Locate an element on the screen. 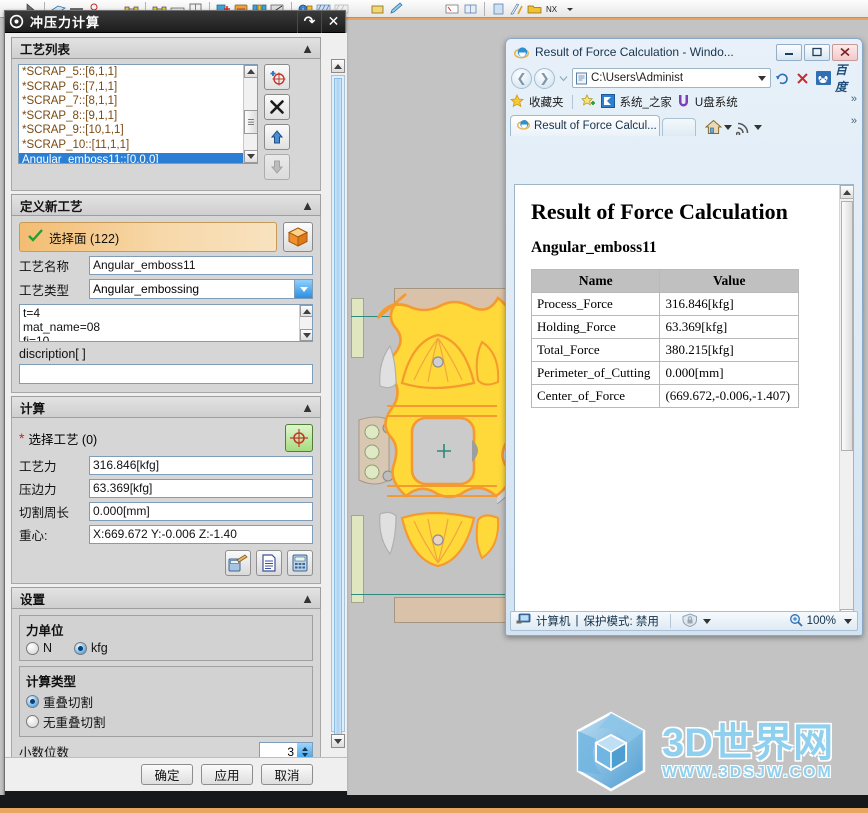 The image size is (868, 813). description-input is located at coordinates (166, 374).